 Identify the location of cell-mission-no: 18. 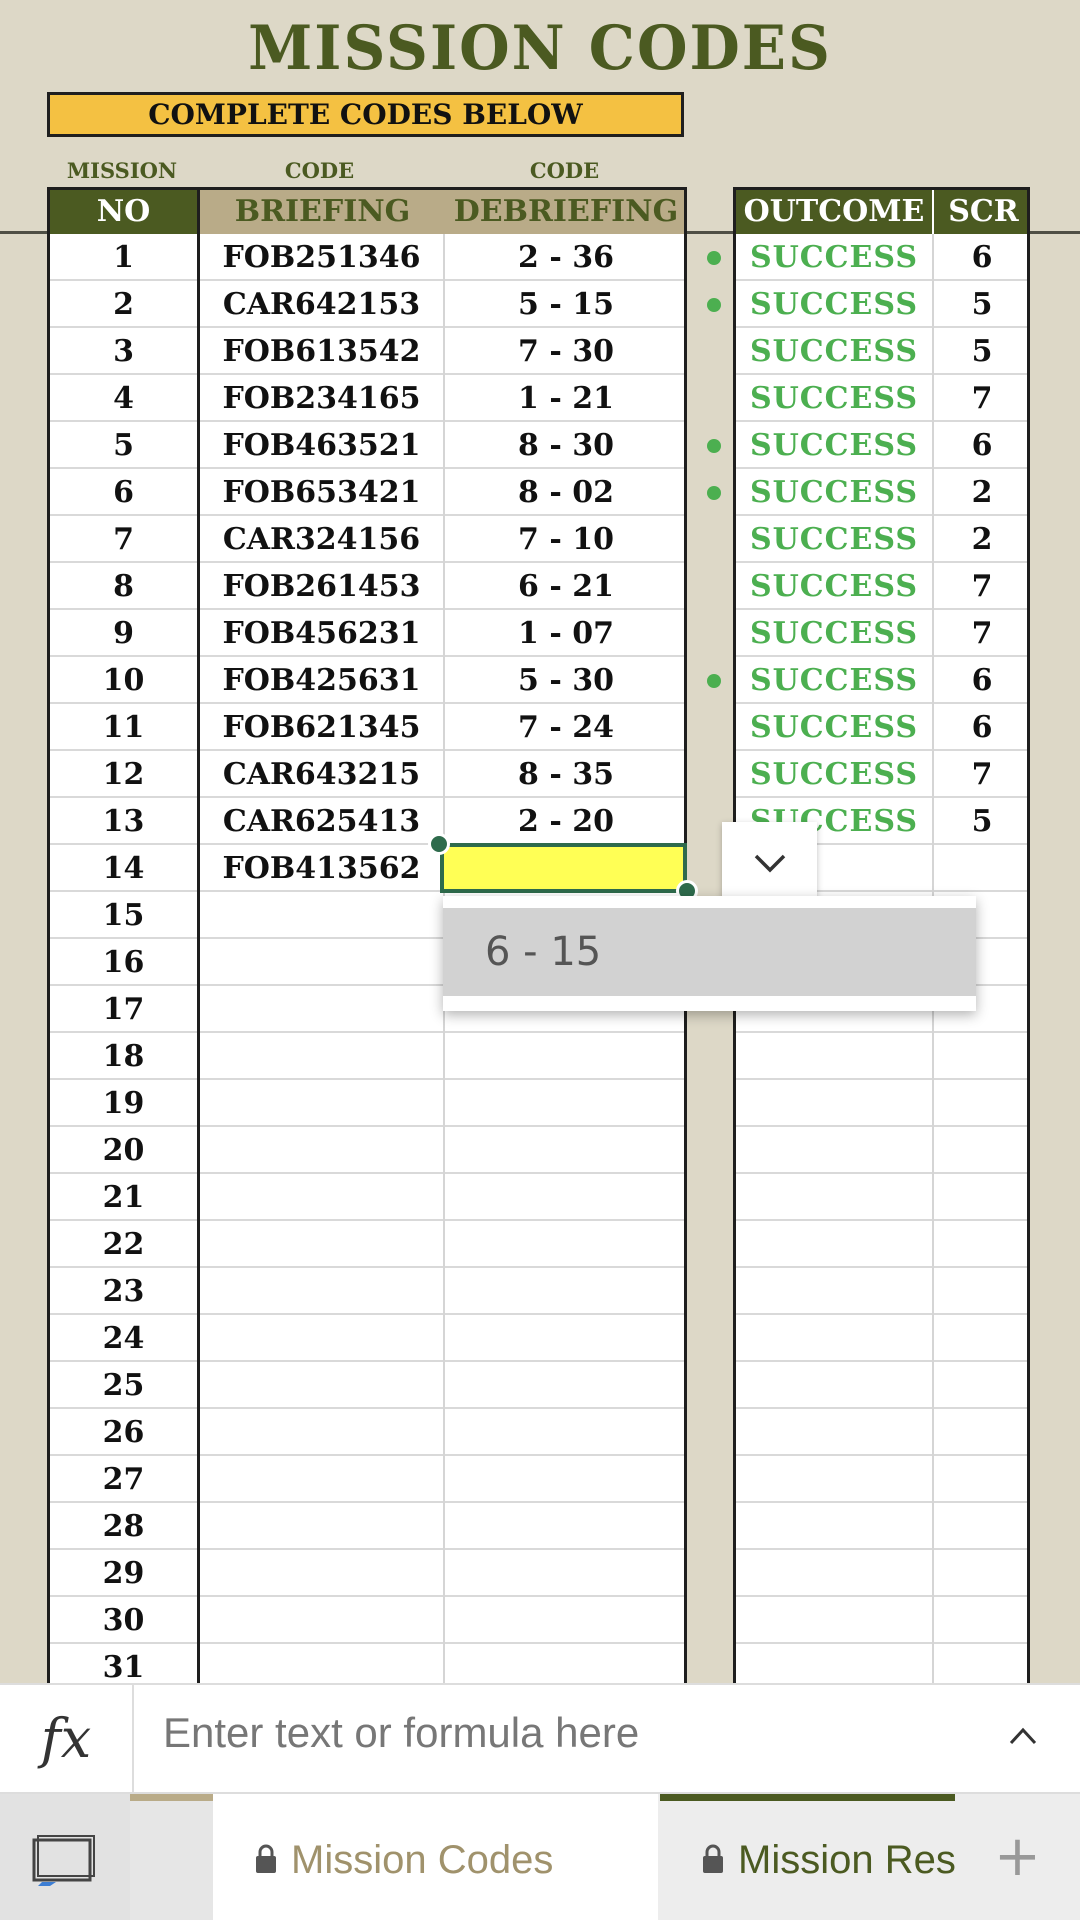
(123, 1055).